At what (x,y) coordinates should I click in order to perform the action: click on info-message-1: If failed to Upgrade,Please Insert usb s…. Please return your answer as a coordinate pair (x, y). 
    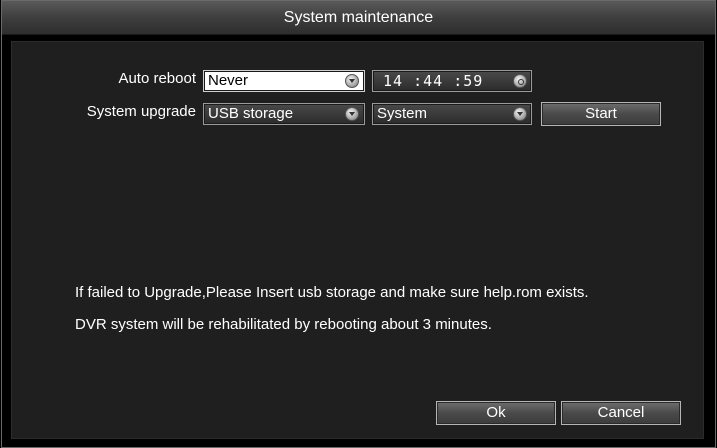
    Looking at the image, I should click on (332, 292).